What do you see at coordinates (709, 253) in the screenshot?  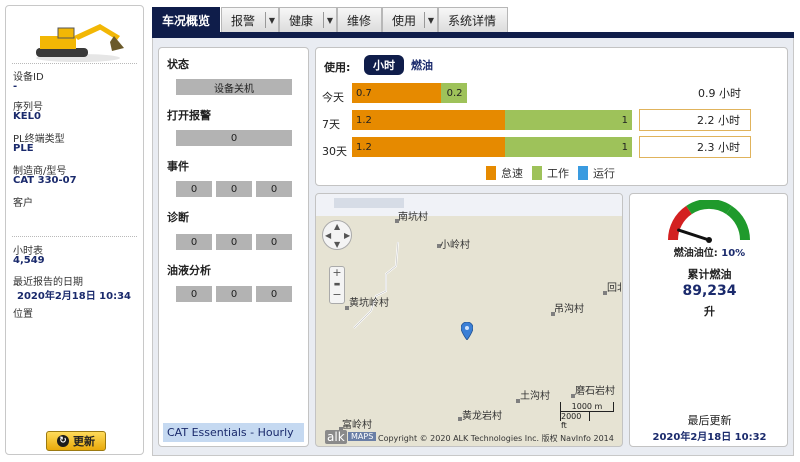 I see `fuel-level-readout: 燃油油位: 10%` at bounding box center [709, 253].